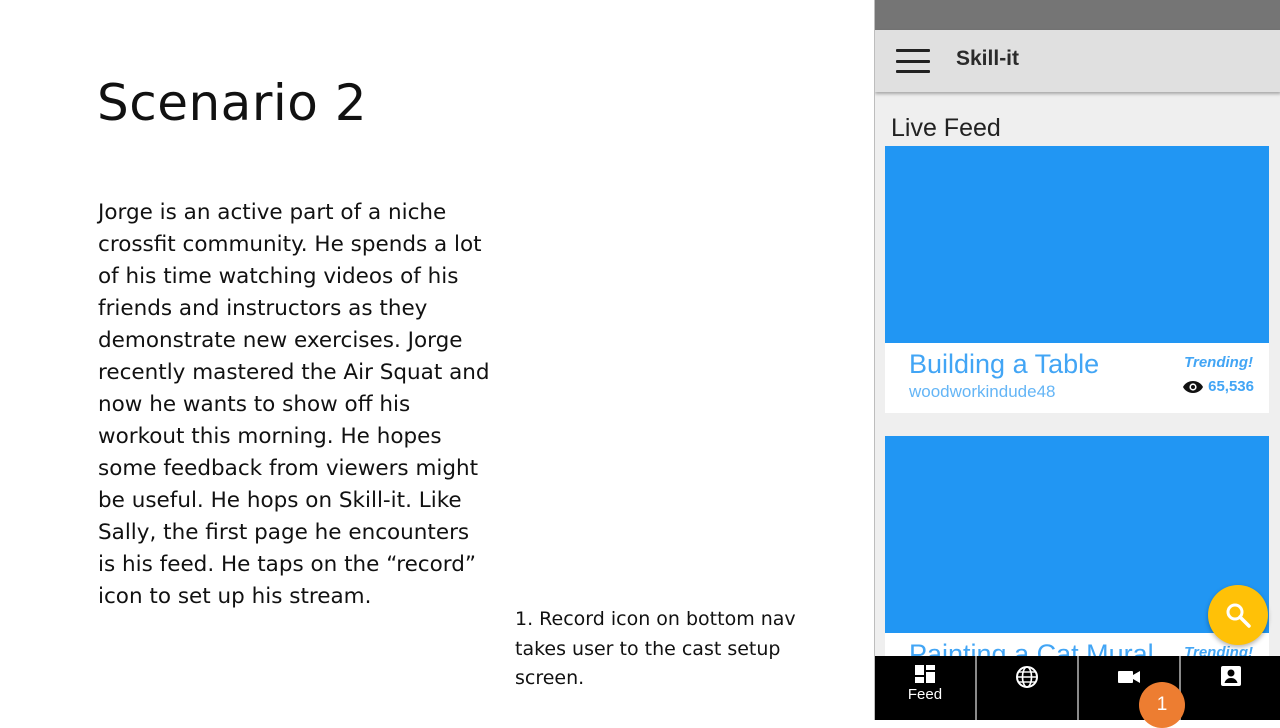 The height and width of the screenshot is (728, 1280). Describe the element at coordinates (1077, 556) in the screenshot. I see `feed-card: Painting a Cat Mural Trending!` at that location.